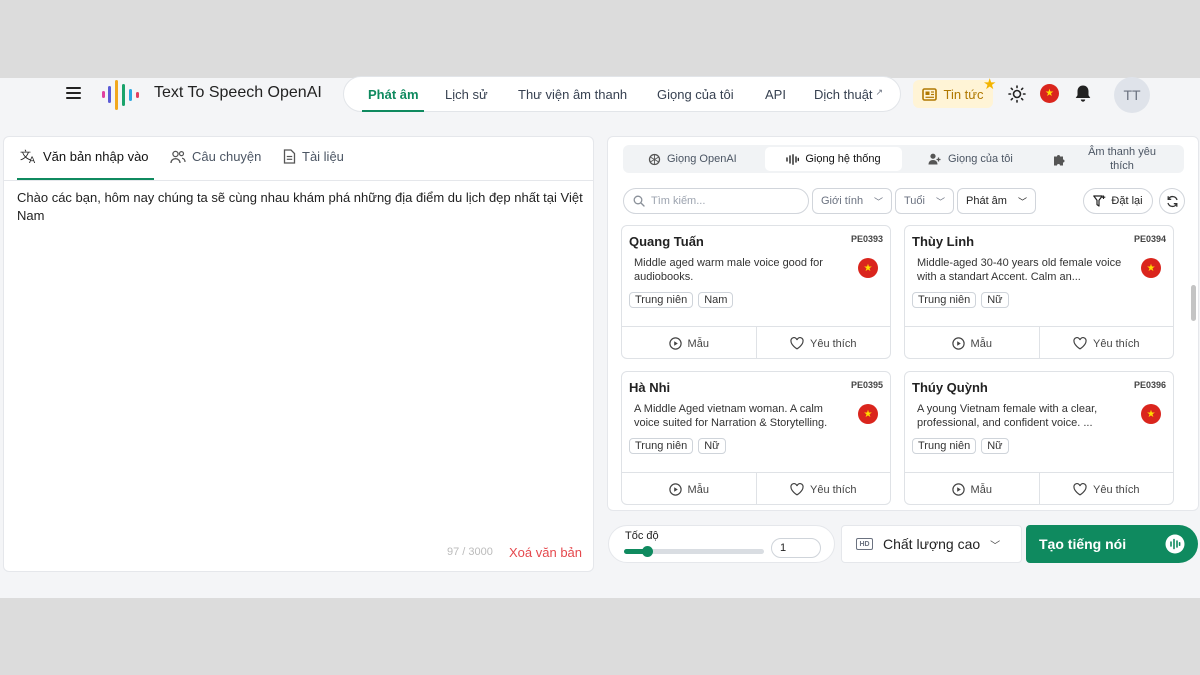  I want to click on search-input, so click(721, 201).